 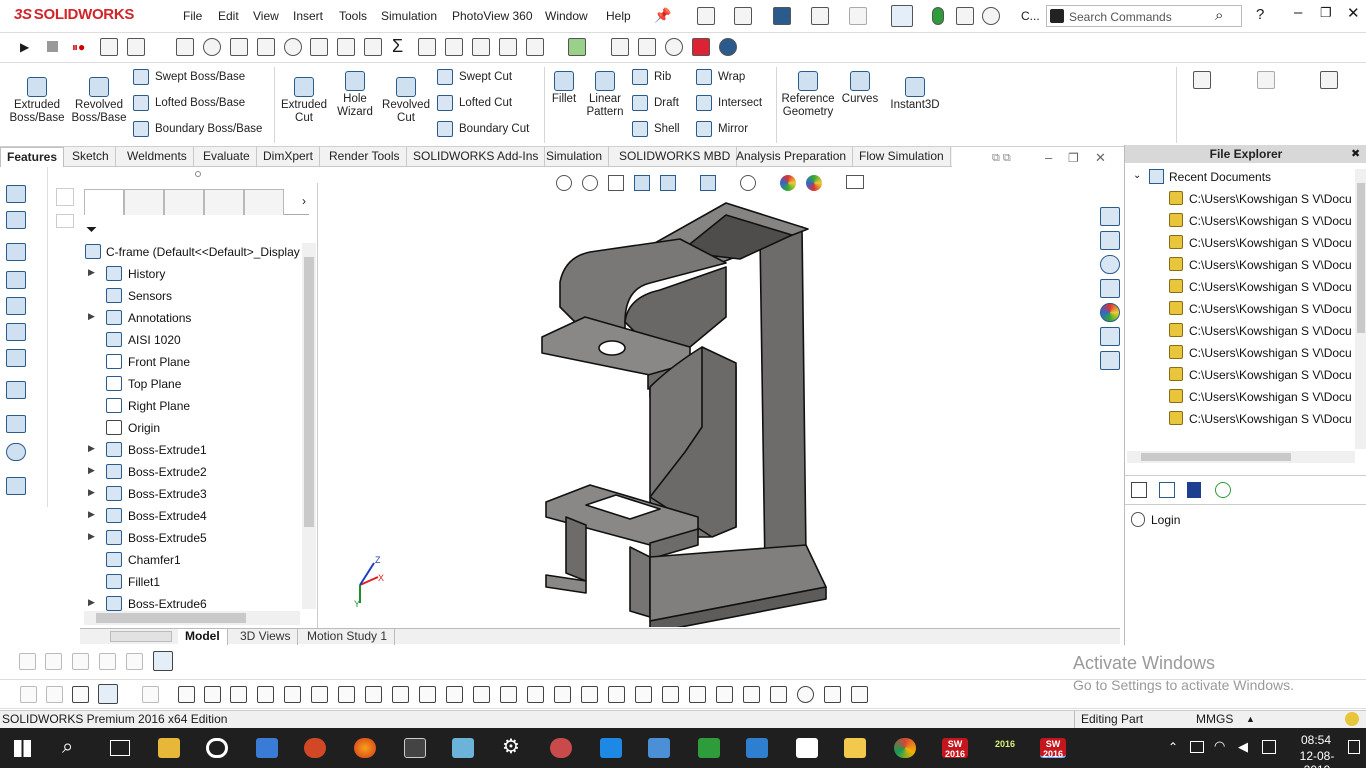 I want to click on tree-item-boss-extrude5: ▶ Boss-Extrude5, so click(x=195, y=538).